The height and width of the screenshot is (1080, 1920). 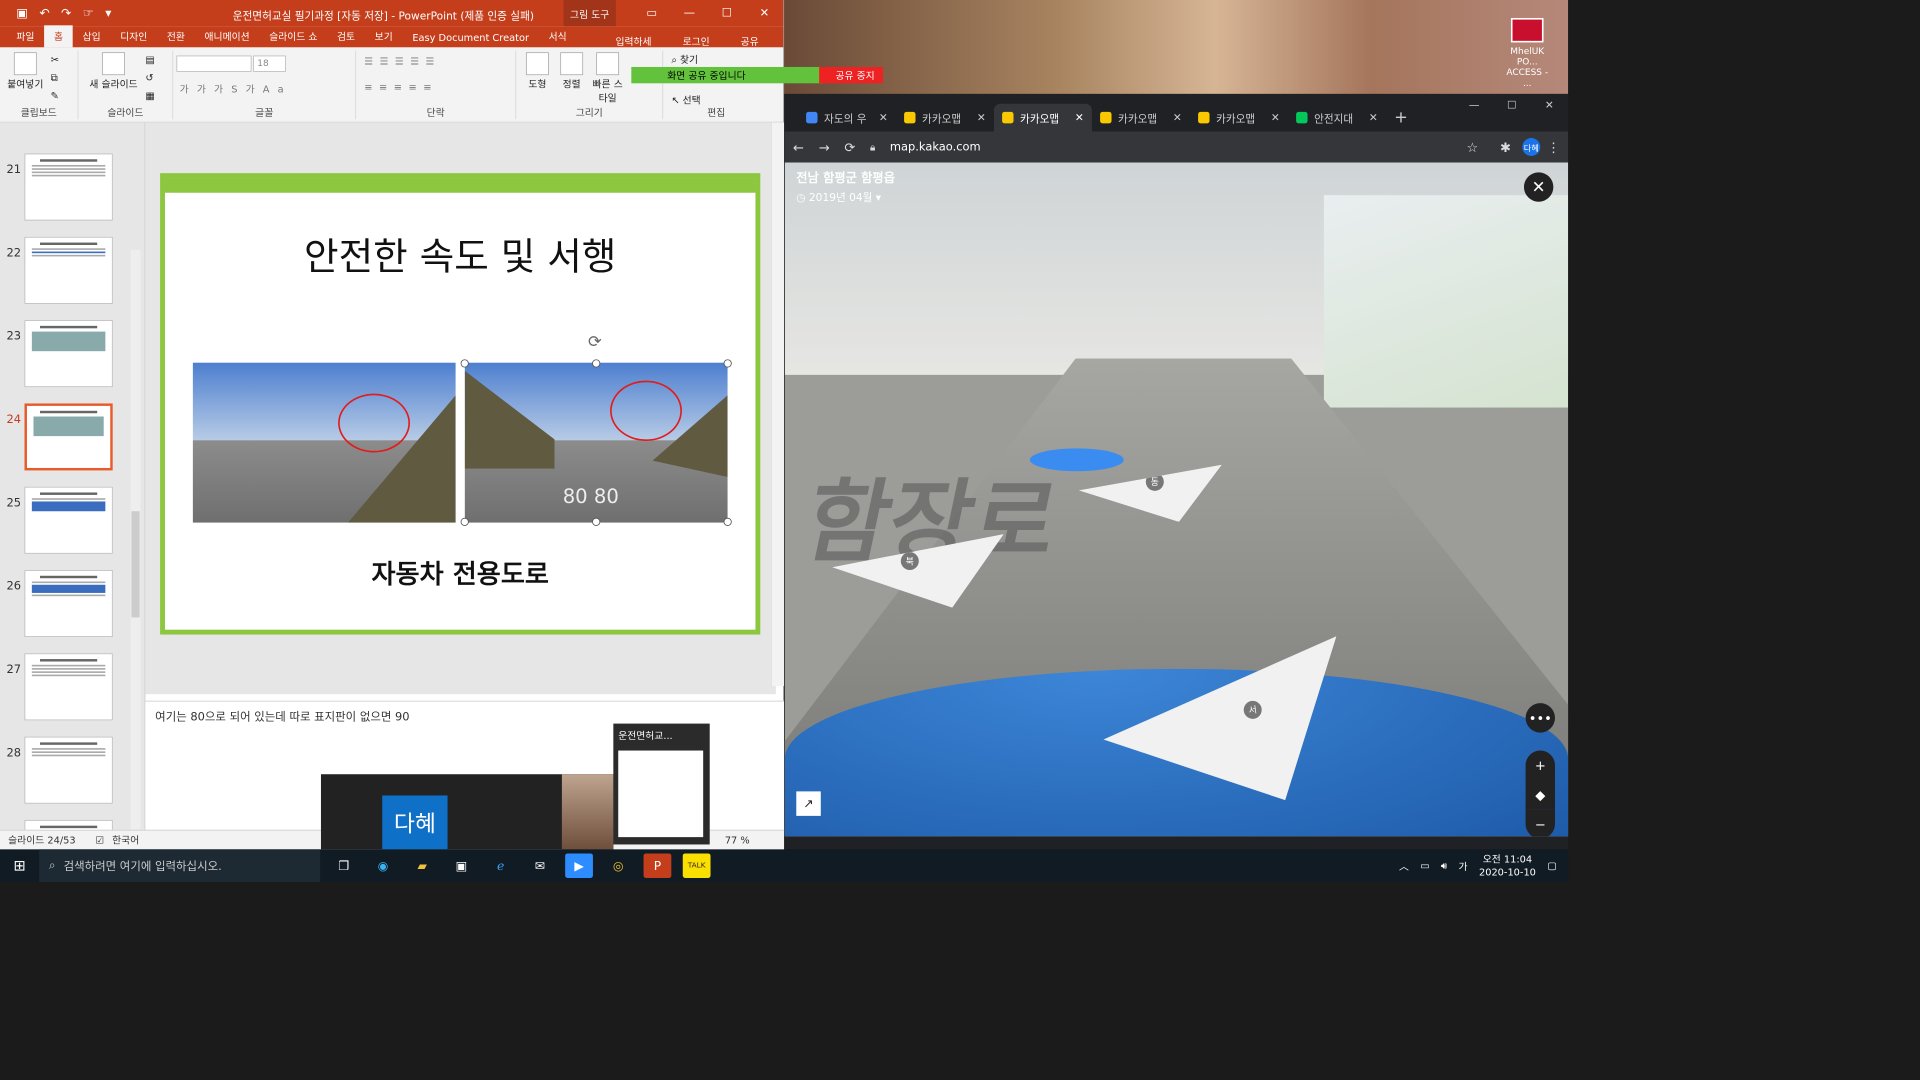 What do you see at coordinates (344, 865) in the screenshot?
I see `task-view-icon: ❐` at bounding box center [344, 865].